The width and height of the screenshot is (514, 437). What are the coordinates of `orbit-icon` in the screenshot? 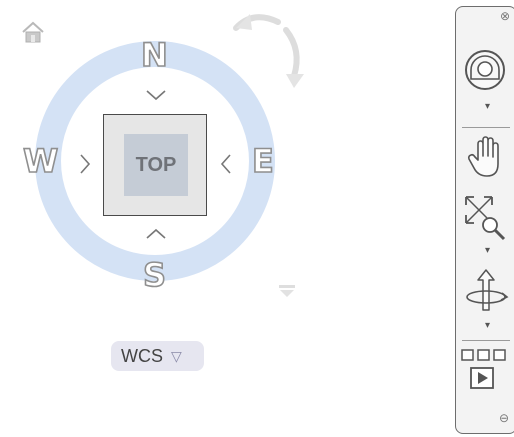 It's located at (486, 292).